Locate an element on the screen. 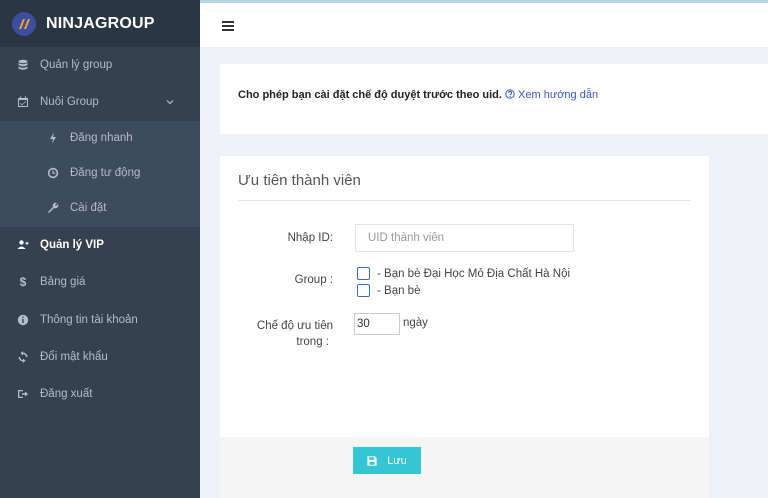  brand-header: NINJAGROUP is located at coordinates (100, 23).